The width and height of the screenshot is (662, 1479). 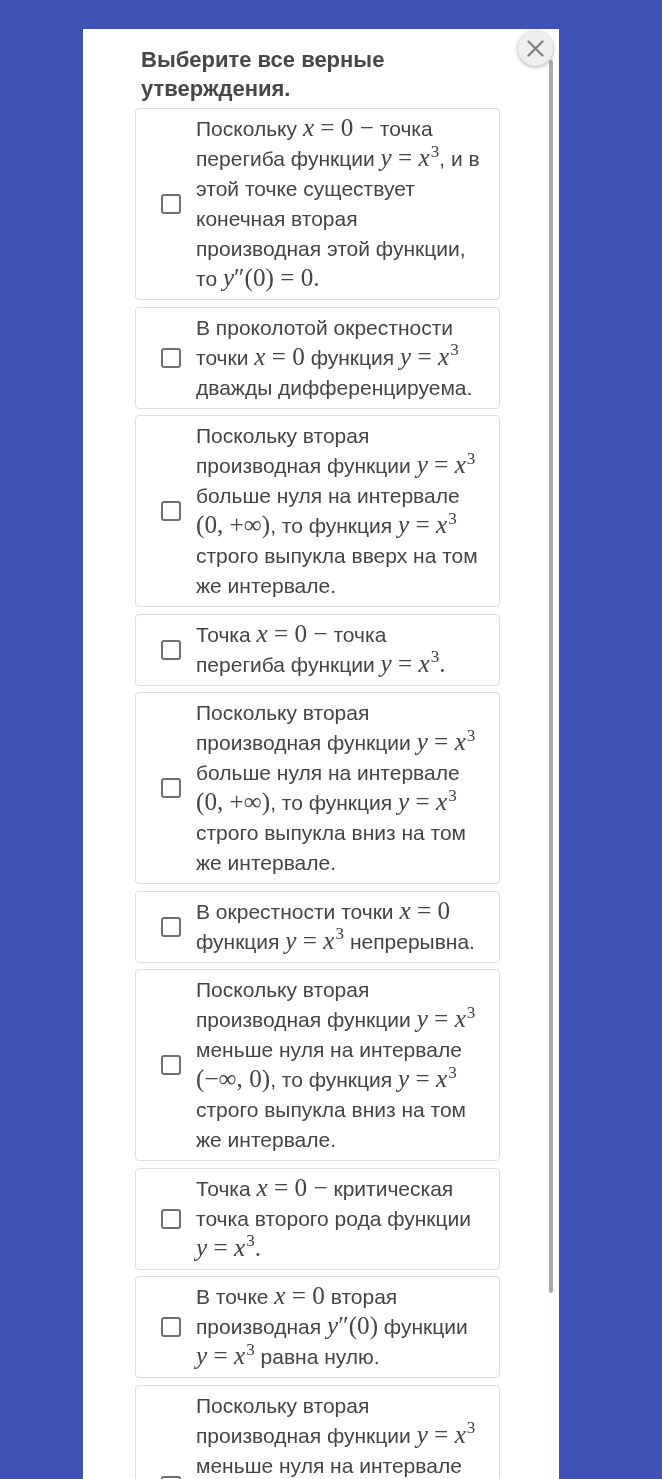 I want to click on answer-option: В проколотой окрестности точки x = 0 функция y = x$^{3}$ дважды дифференцируема., so click(x=317, y=357).